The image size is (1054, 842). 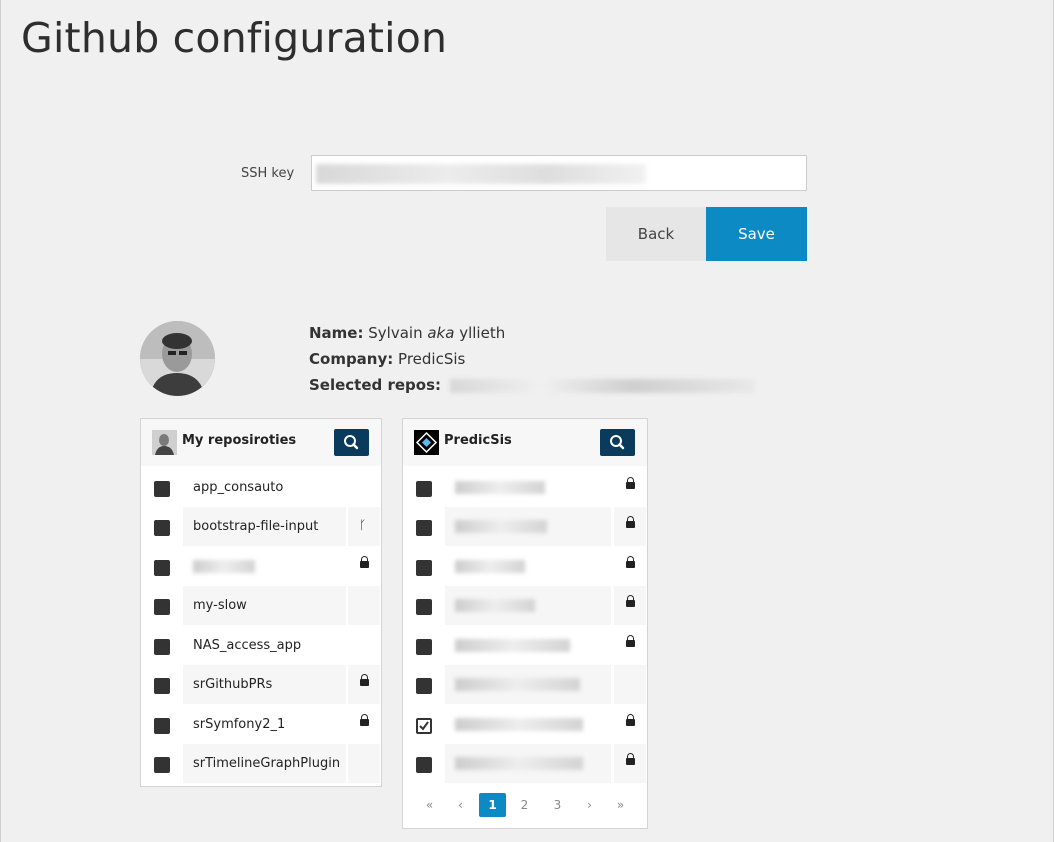 What do you see at coordinates (482, 333) in the screenshot?
I see `username-value: yllieth` at bounding box center [482, 333].